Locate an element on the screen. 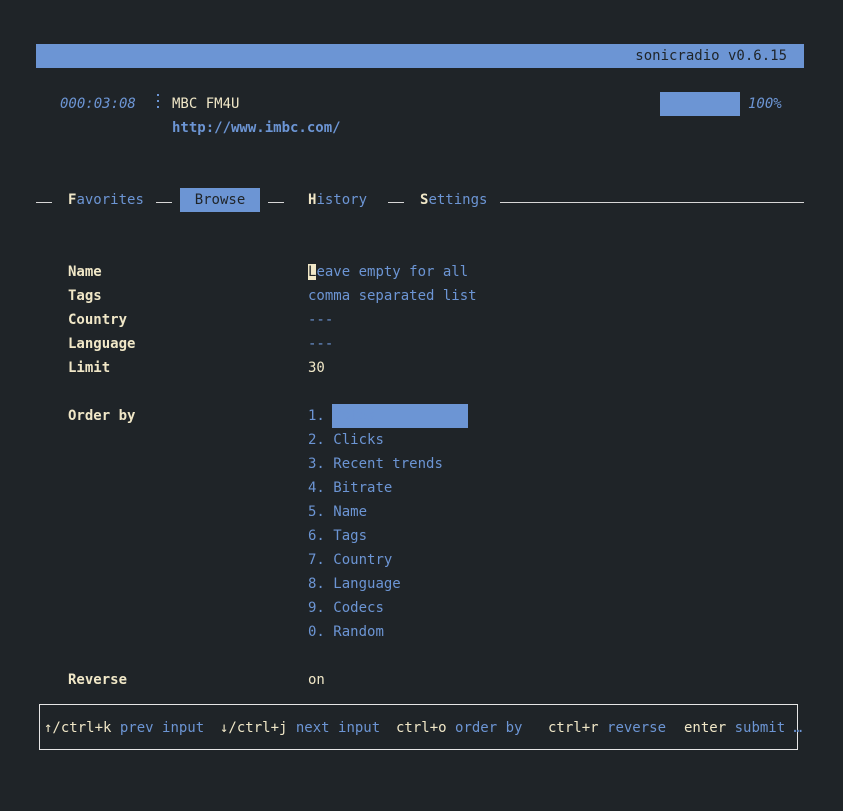 The image size is (843, 811). tab-settings: Settings is located at coordinates (453, 200).